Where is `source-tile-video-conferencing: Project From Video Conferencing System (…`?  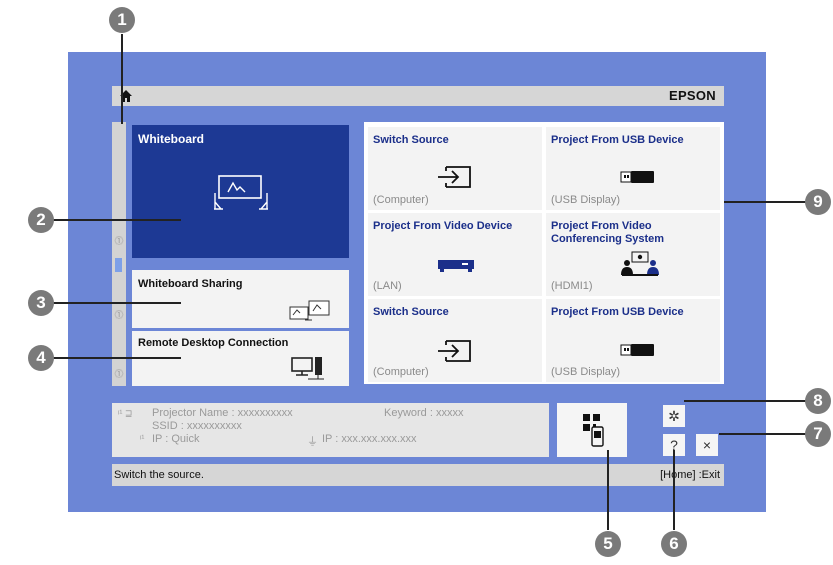
source-tile-video-conferencing: Project From Video Conferencing System (… is located at coordinates (633, 254).